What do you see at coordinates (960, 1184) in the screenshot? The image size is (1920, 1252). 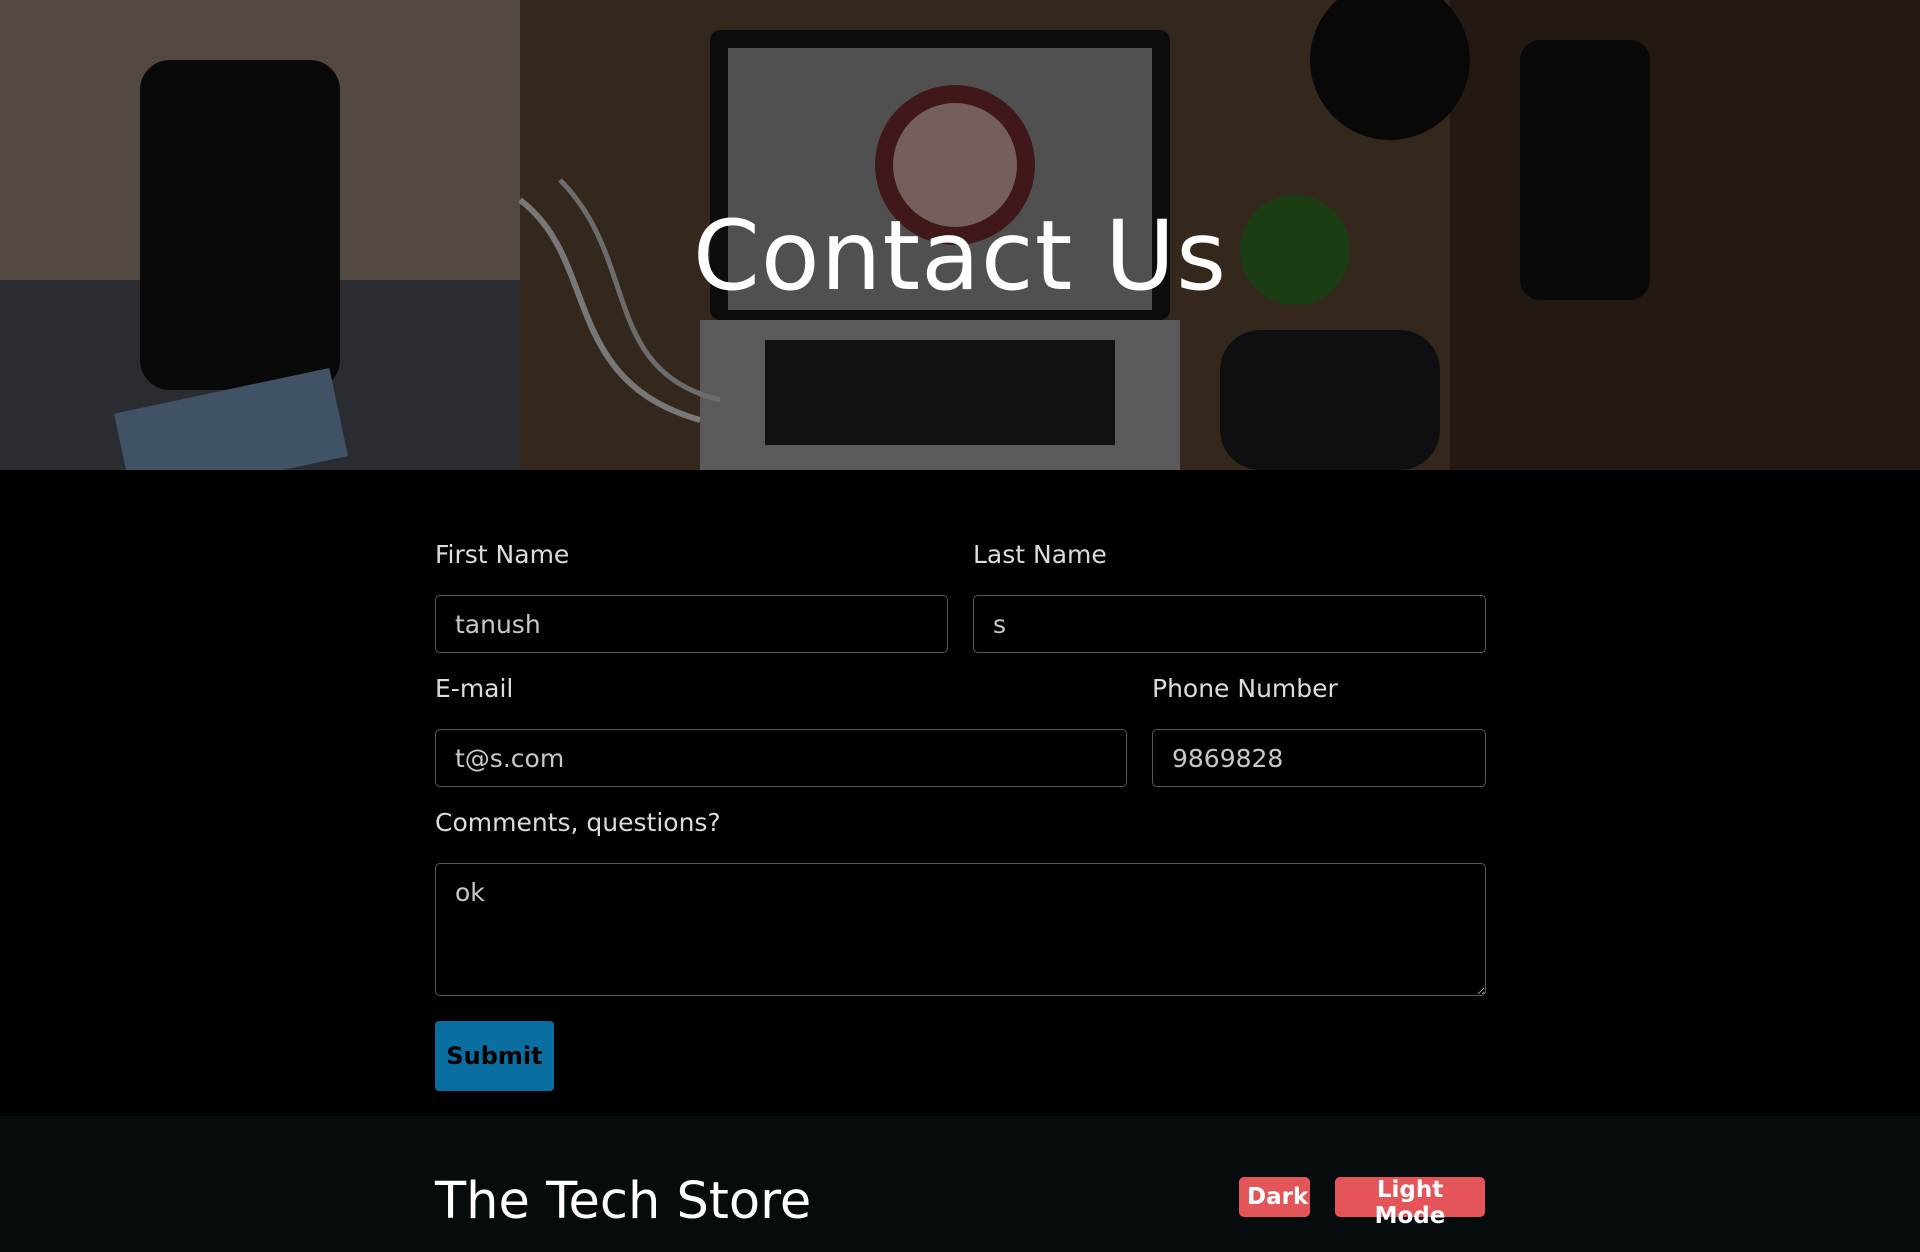 I see `site-footer: The Tech Store Dark Light Mode` at bounding box center [960, 1184].